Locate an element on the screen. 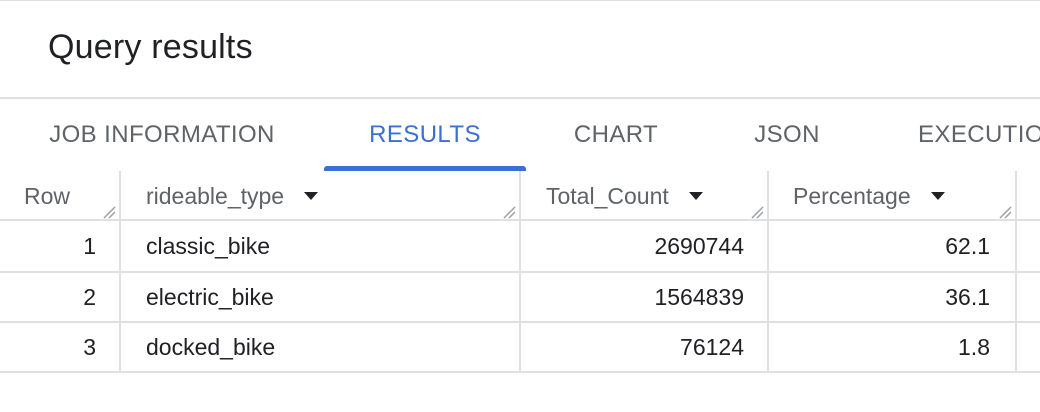  tab-json: JSON is located at coordinates (787, 135).